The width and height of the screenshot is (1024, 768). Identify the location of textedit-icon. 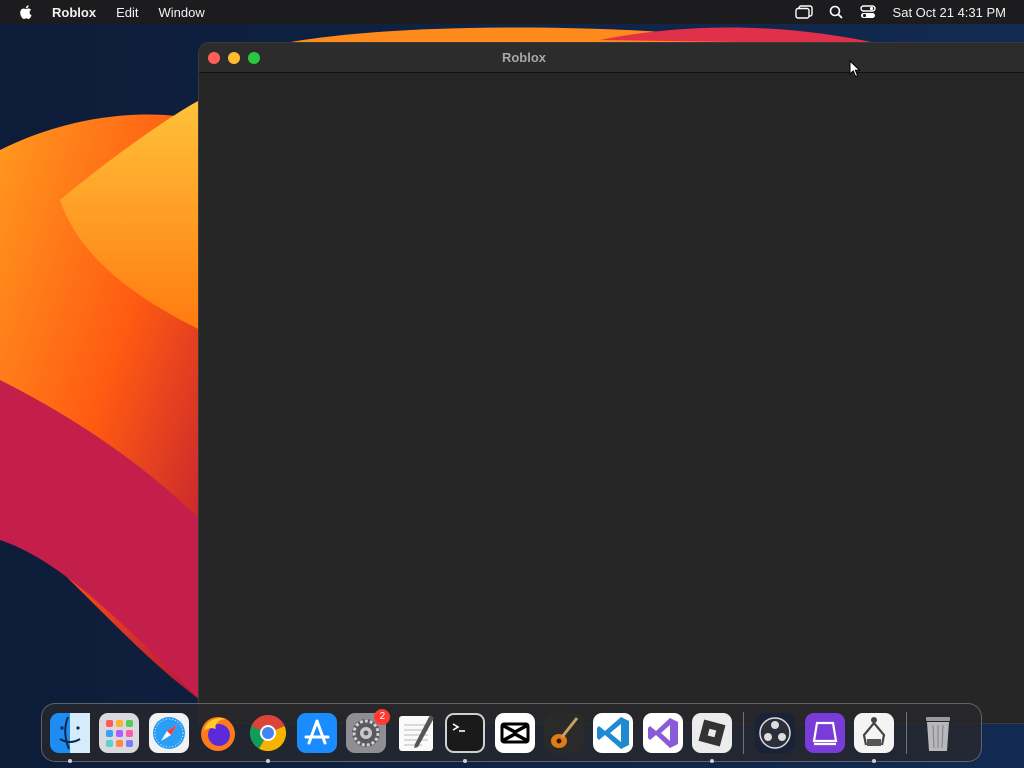
(416, 733).